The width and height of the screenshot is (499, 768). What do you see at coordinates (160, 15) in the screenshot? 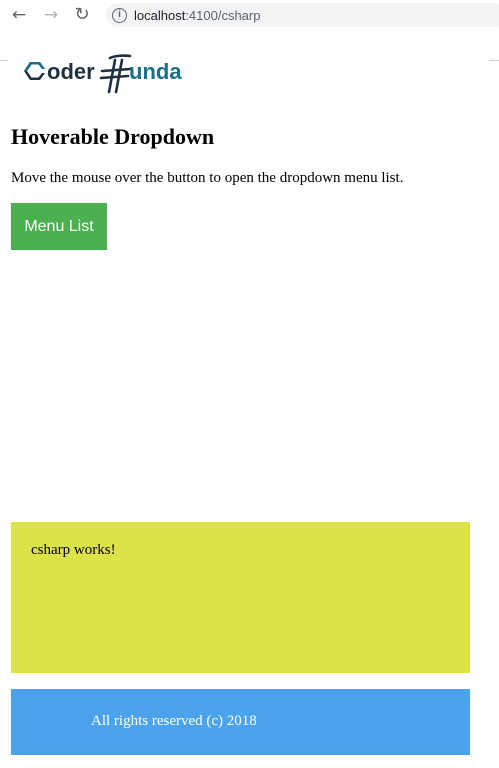
I see `url-host: localhost` at bounding box center [160, 15].